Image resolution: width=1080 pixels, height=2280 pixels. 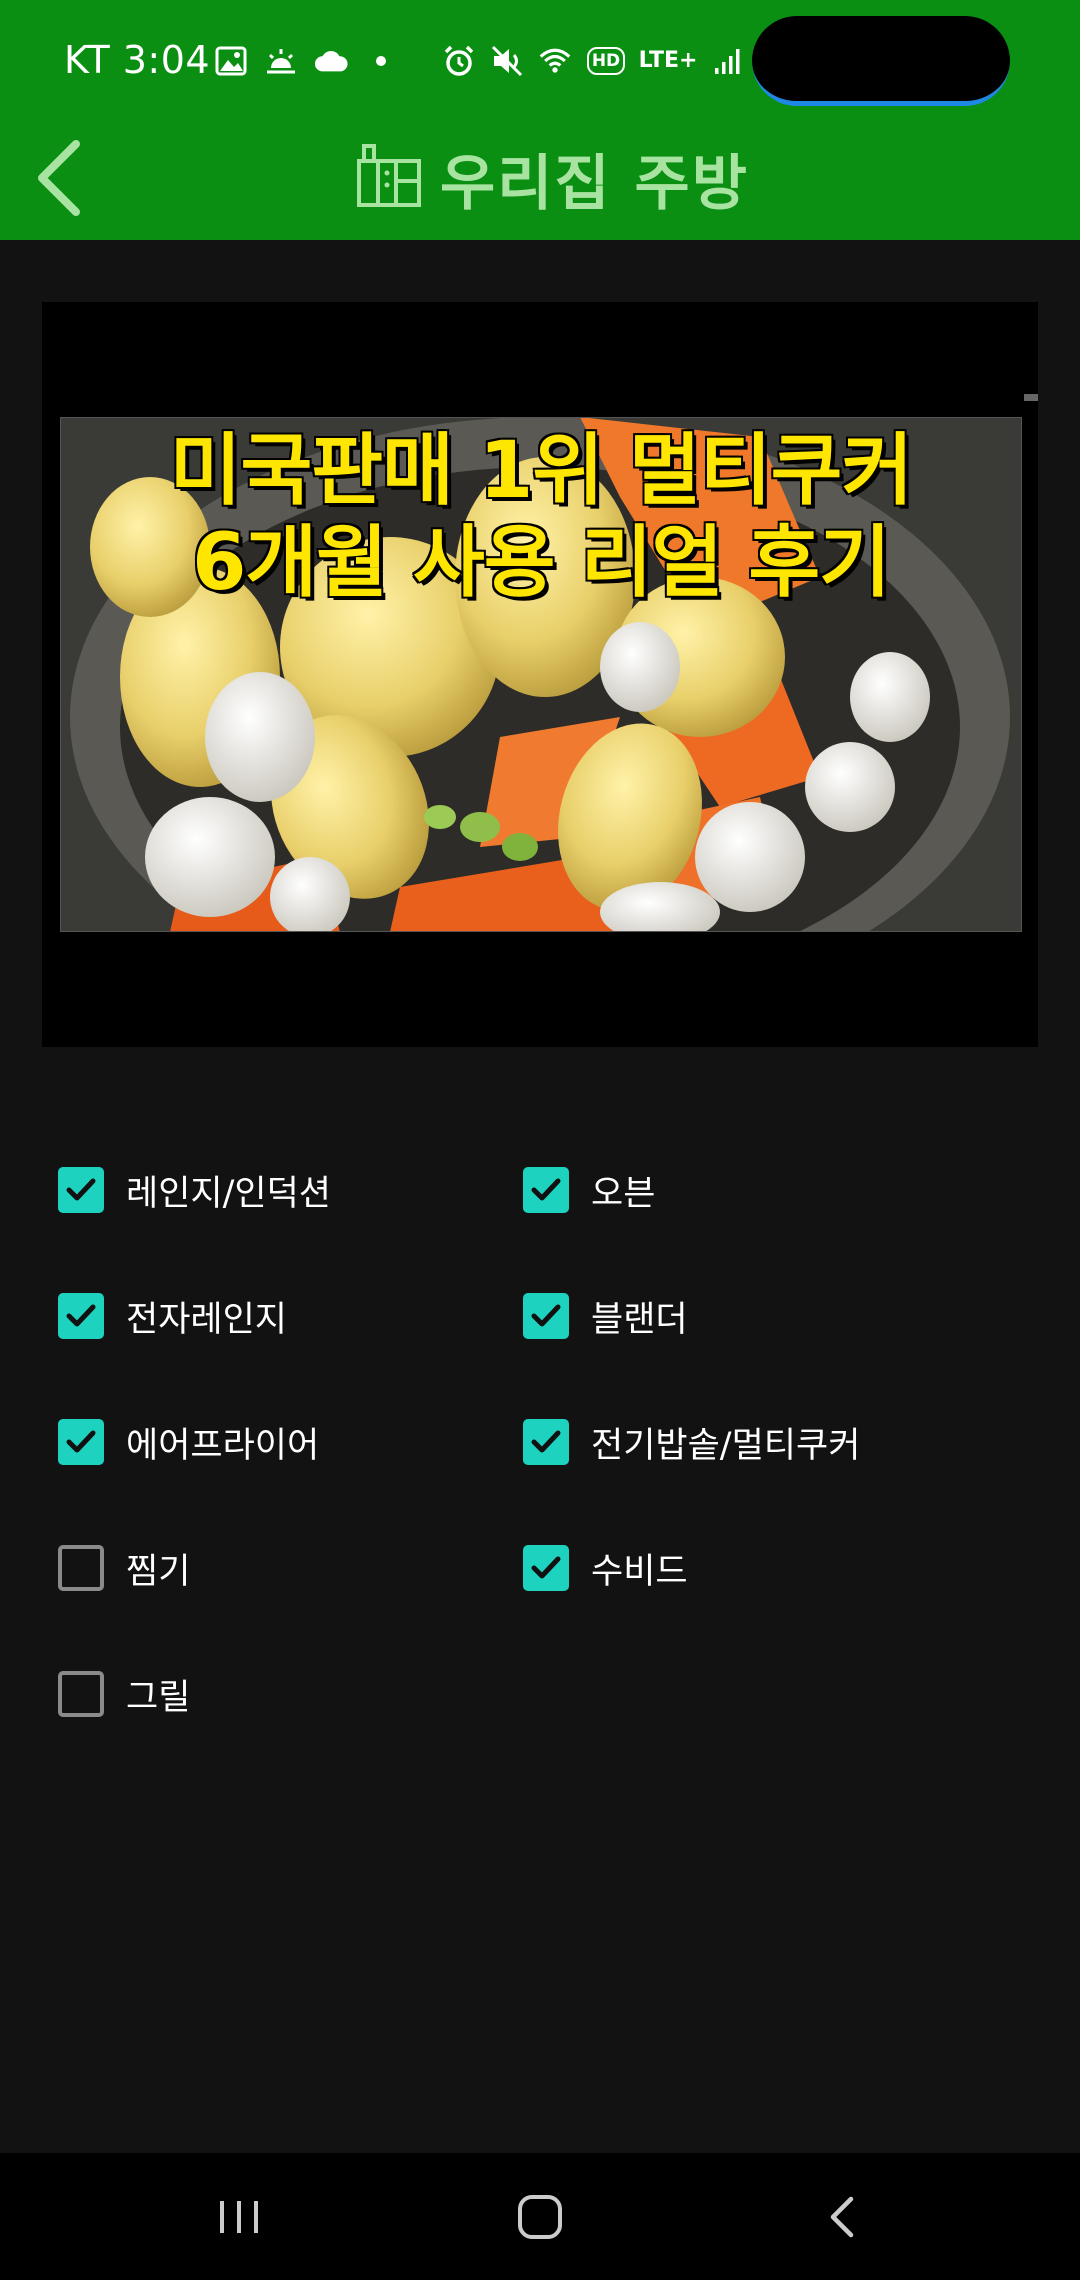 What do you see at coordinates (124, 1694) in the screenshot?
I see `option-grill: 그릴` at bounding box center [124, 1694].